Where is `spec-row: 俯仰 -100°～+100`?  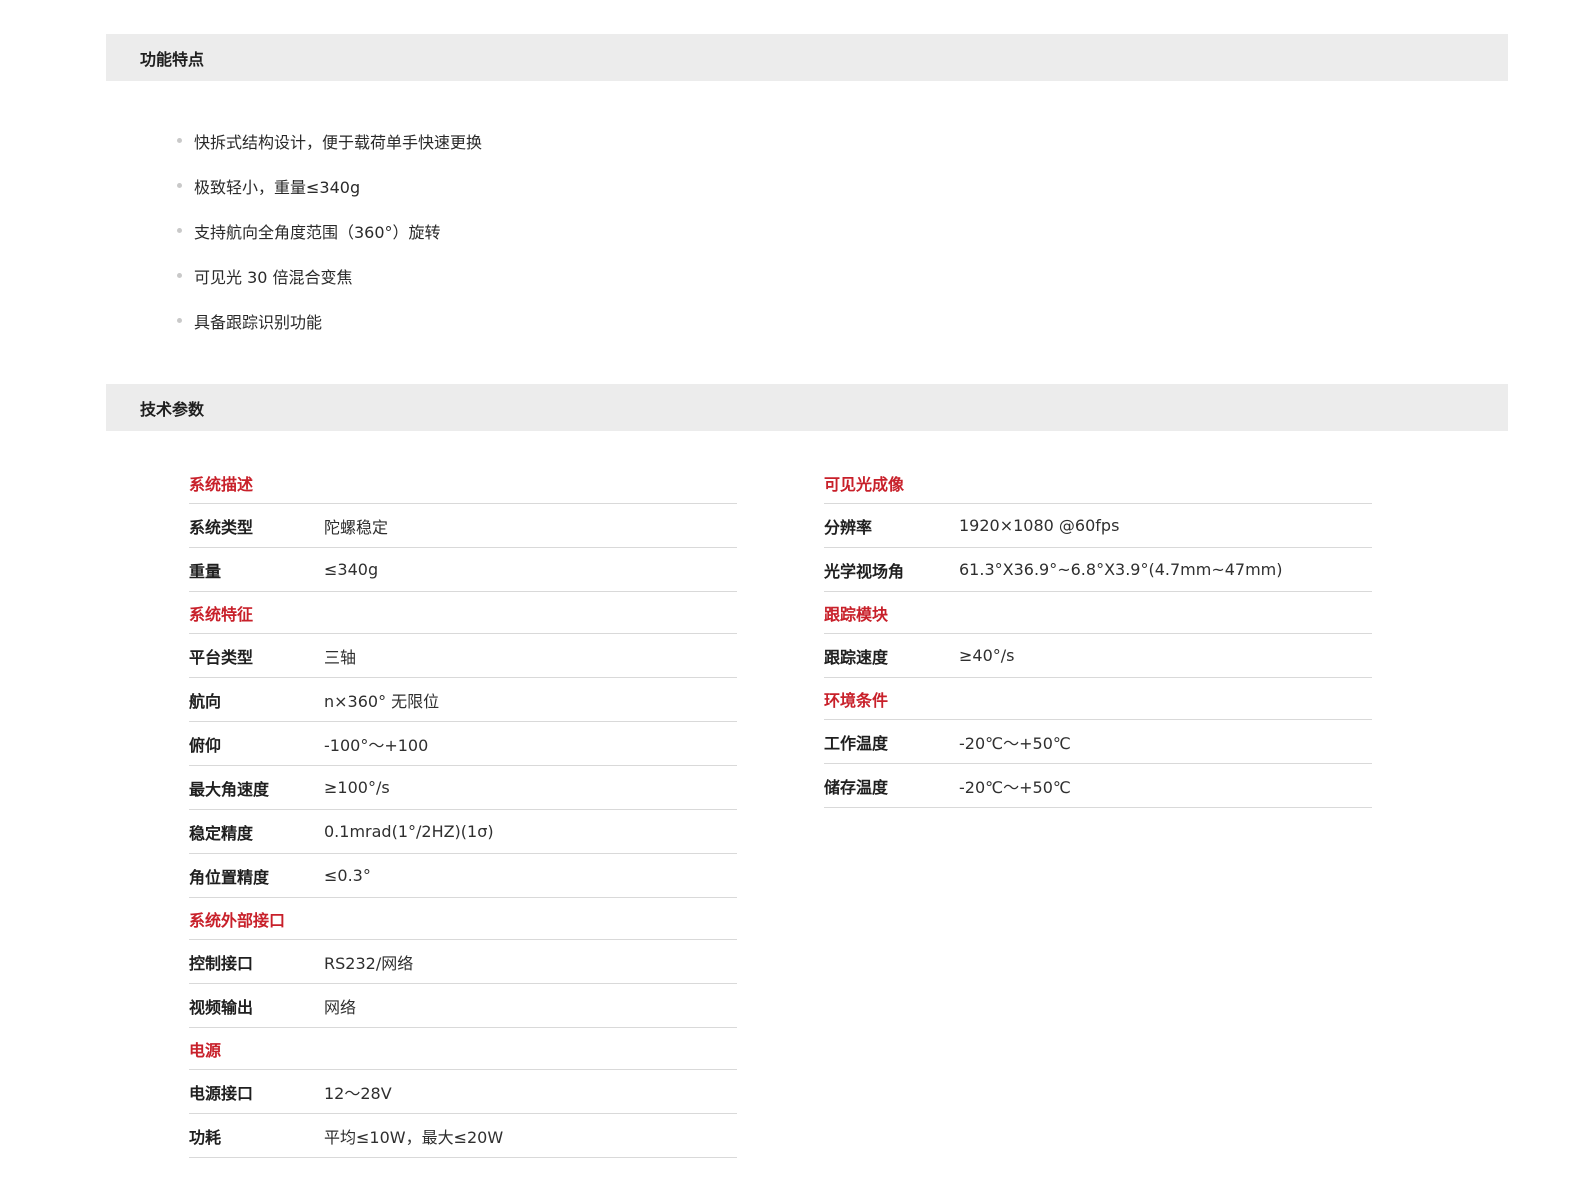 spec-row: 俯仰 -100°～+100 is located at coordinates (463, 744).